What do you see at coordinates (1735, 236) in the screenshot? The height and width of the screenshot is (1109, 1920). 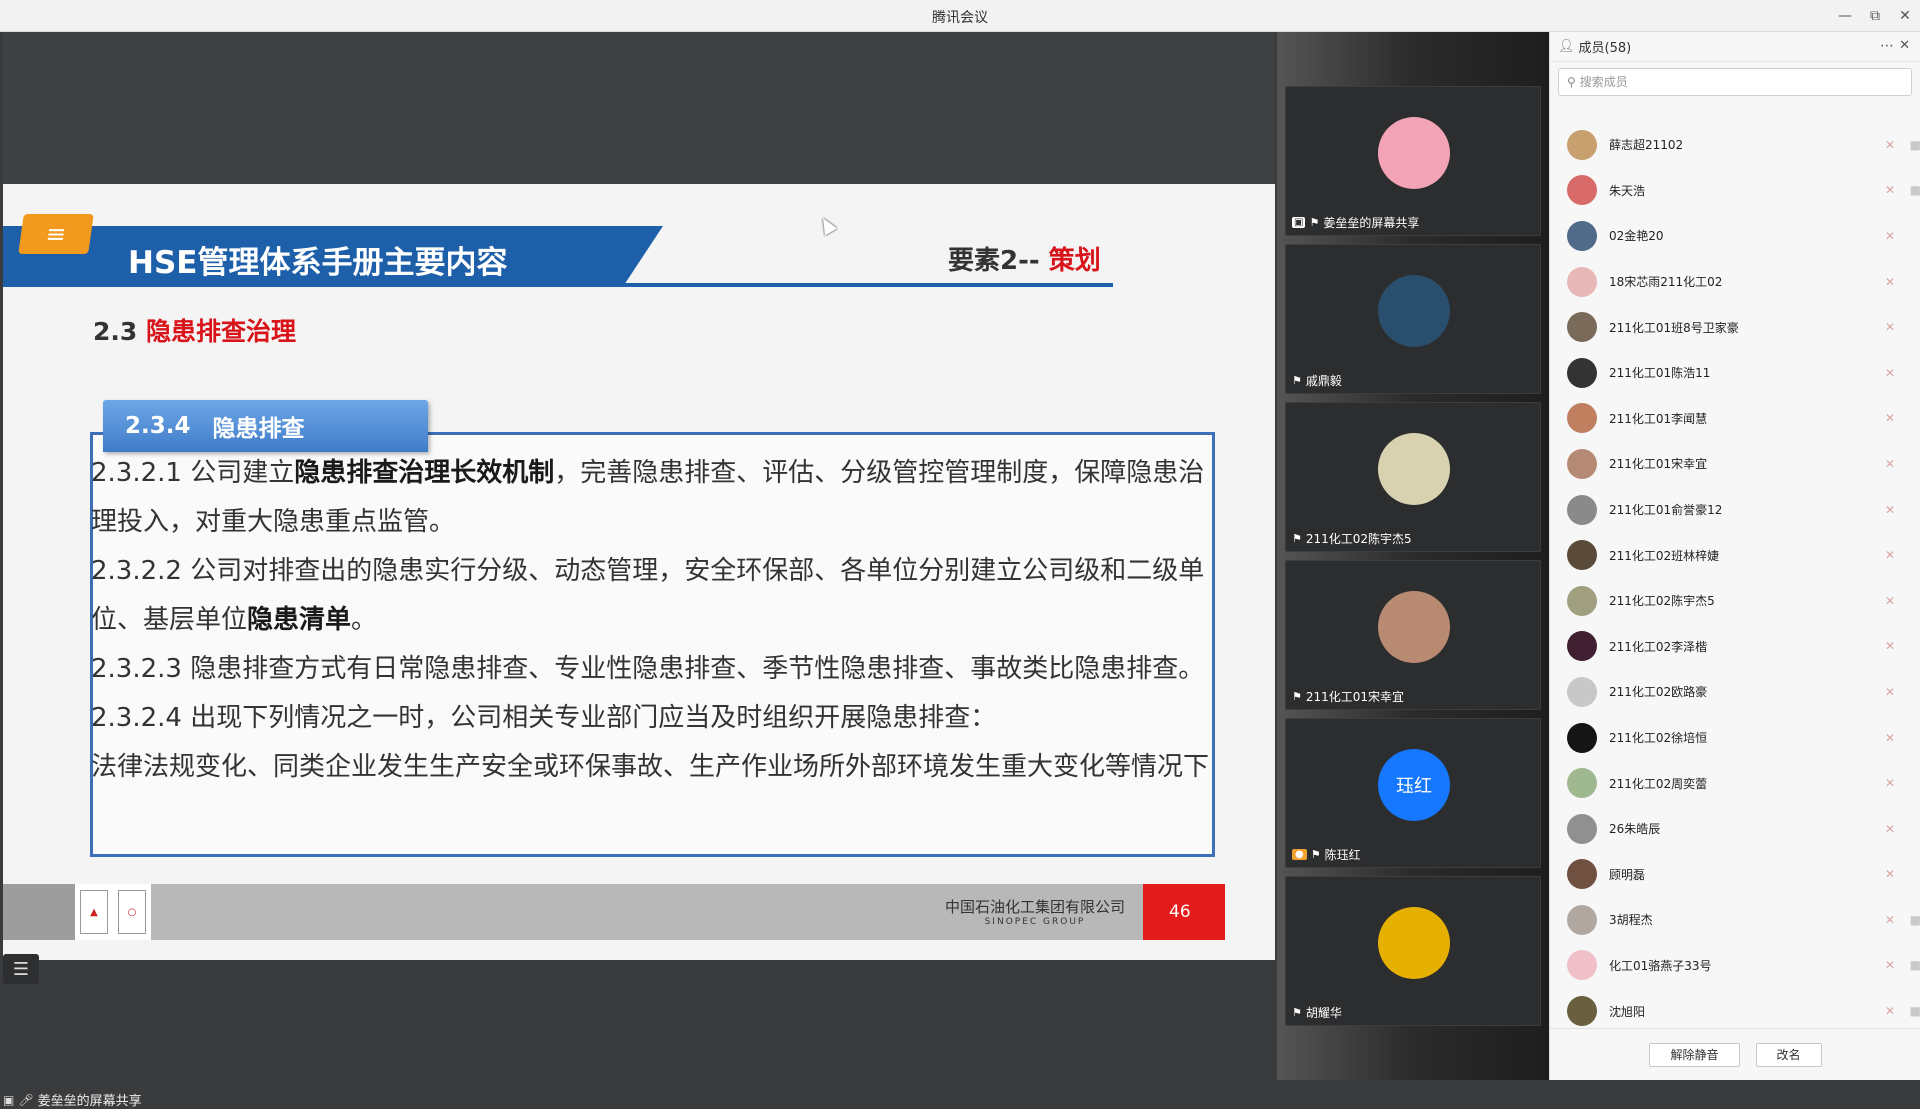 I see `member-row: 02金艳20 ✕` at bounding box center [1735, 236].